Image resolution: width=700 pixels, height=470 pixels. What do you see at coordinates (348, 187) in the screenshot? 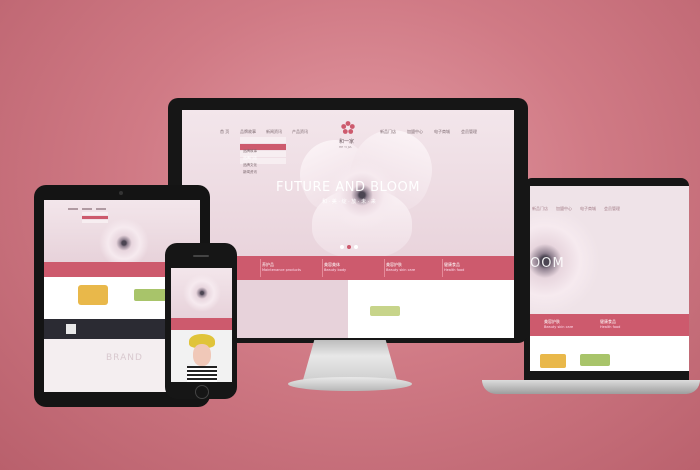
I see `hero-title: FUTURE AND BLOOM` at bounding box center [348, 187].